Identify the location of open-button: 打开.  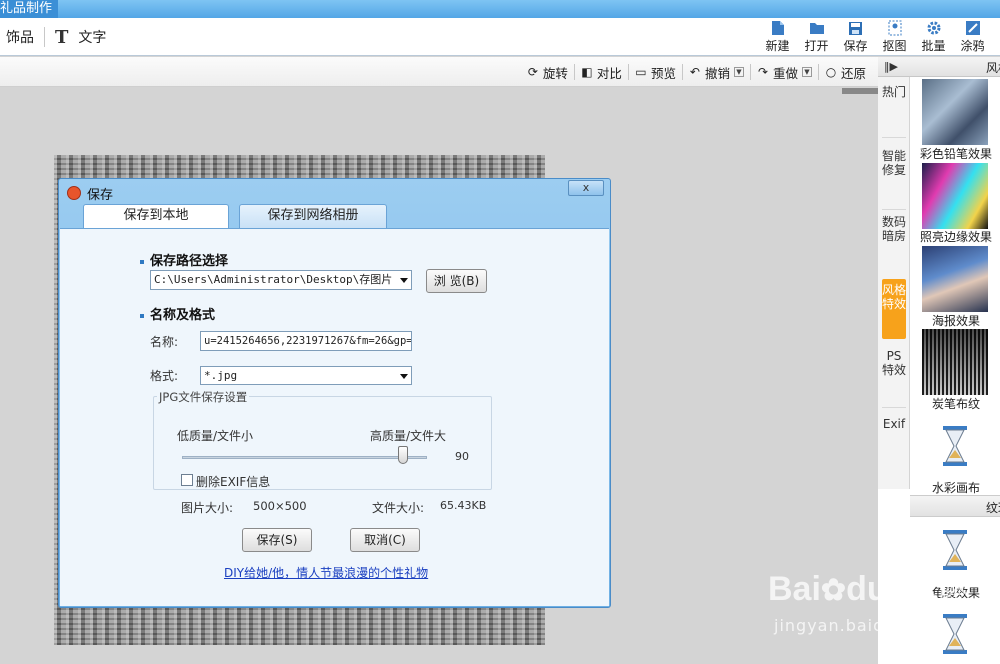
(816, 38).